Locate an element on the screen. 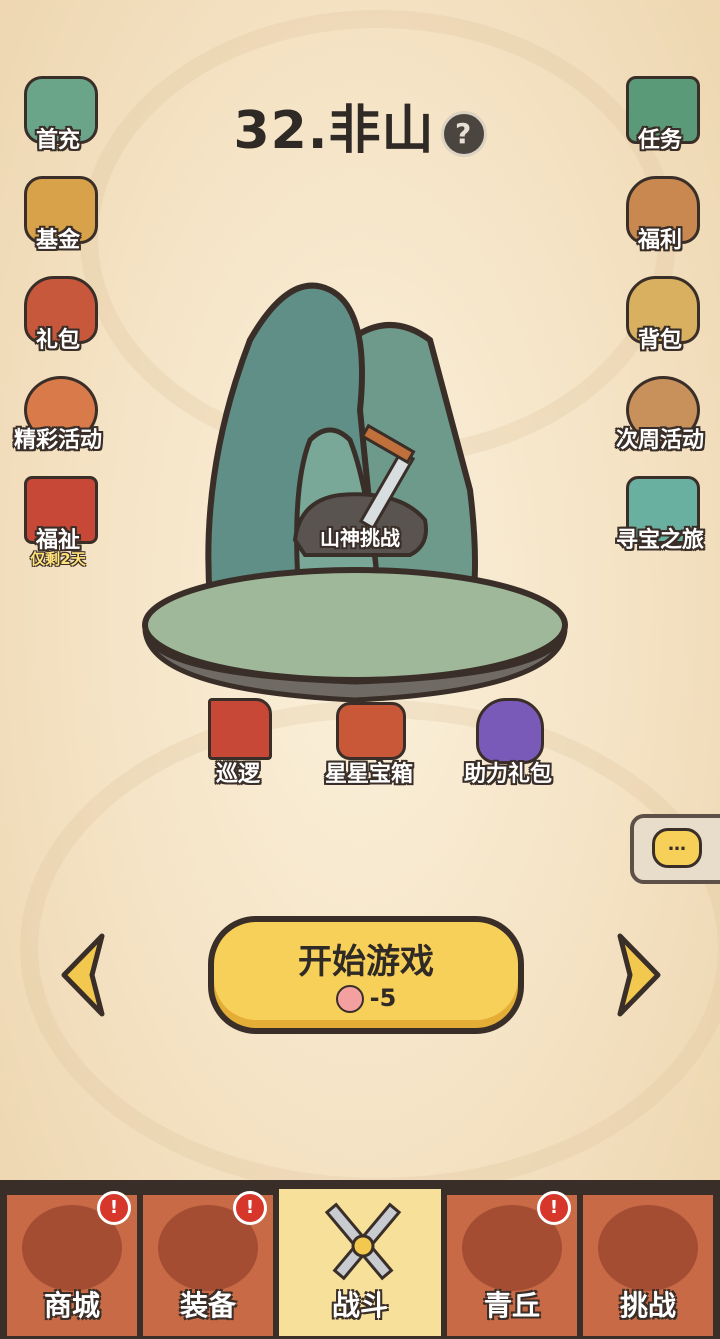 The width and height of the screenshot is (720, 1339). fund-label: 基金 is located at coordinates (57, 240).